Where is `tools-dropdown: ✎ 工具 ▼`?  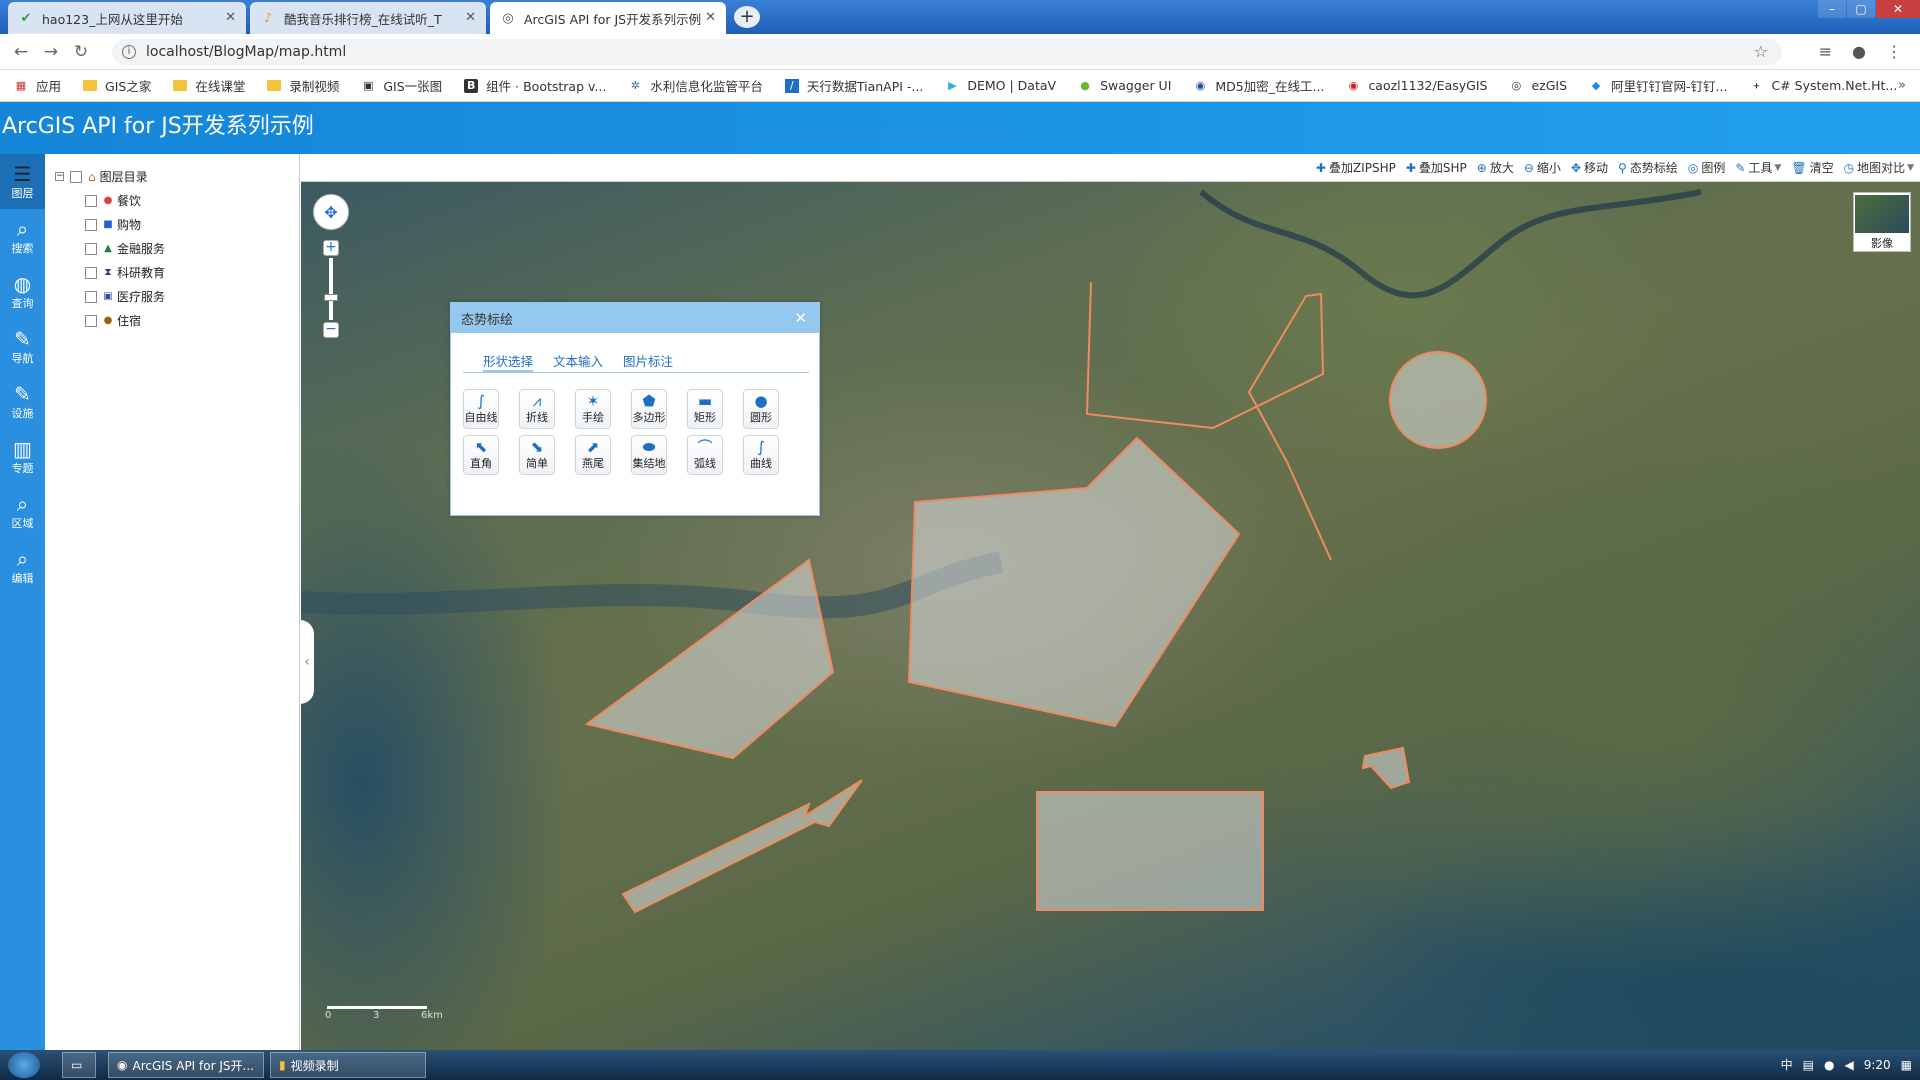
tools-dropdown: ✎ 工具 ▼ is located at coordinates (1758, 167).